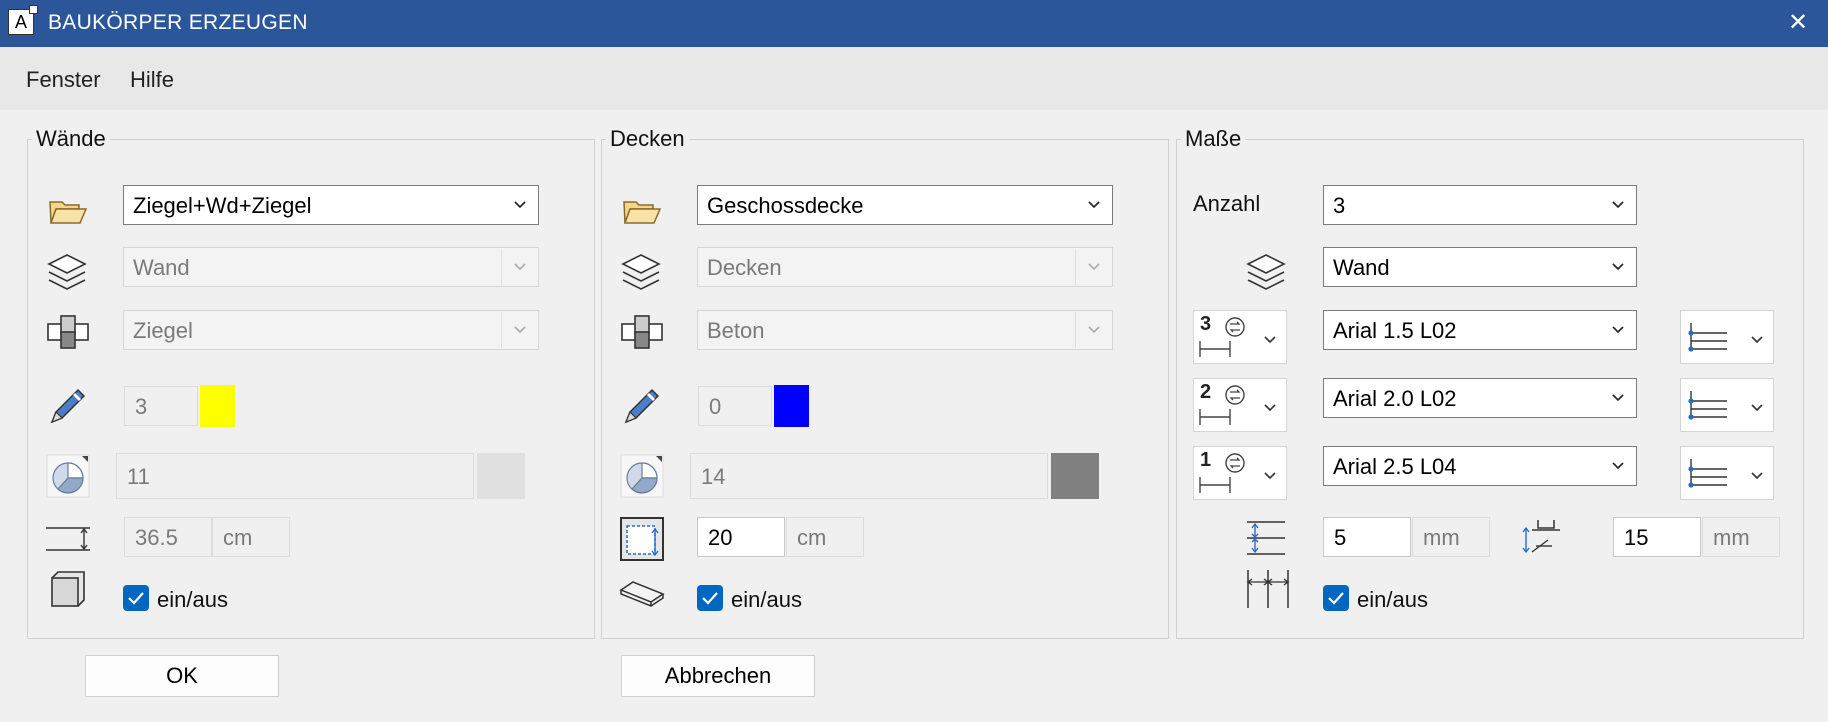 This screenshot has height=722, width=1828. I want to click on count-label: Anzahl, so click(1227, 203).